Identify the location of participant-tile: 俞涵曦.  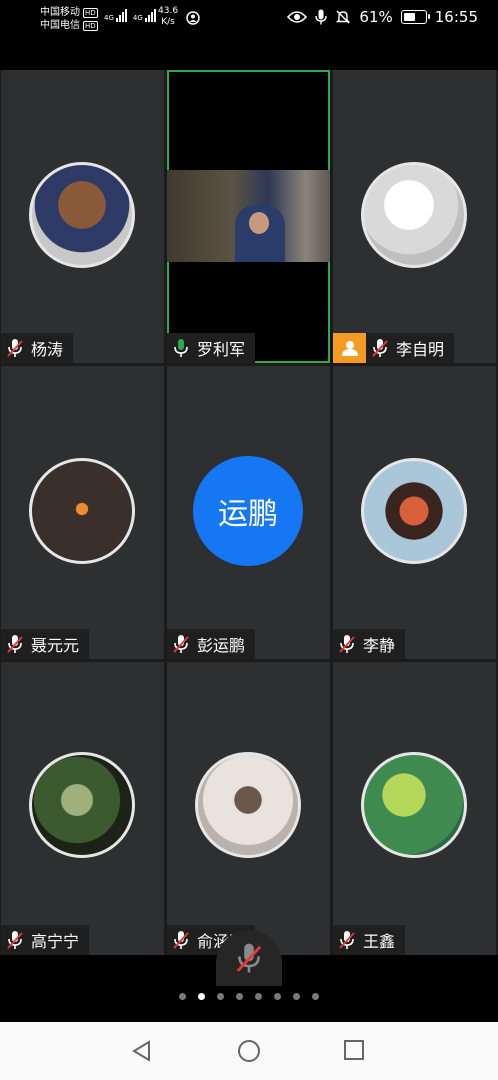
(248, 808).